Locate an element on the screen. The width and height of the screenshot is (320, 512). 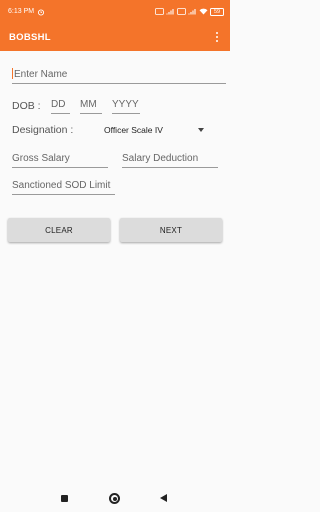
overflow-menu-icon is located at coordinates (217, 37).